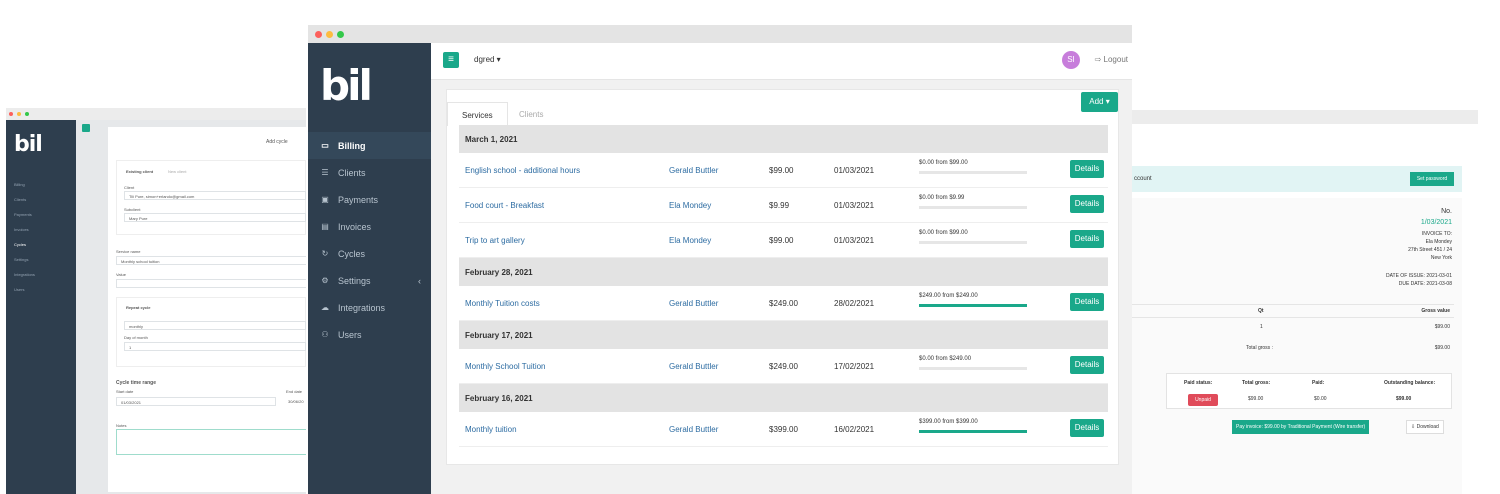  I want to click on sidebar-item-integrations: Integrations, so click(24, 274).